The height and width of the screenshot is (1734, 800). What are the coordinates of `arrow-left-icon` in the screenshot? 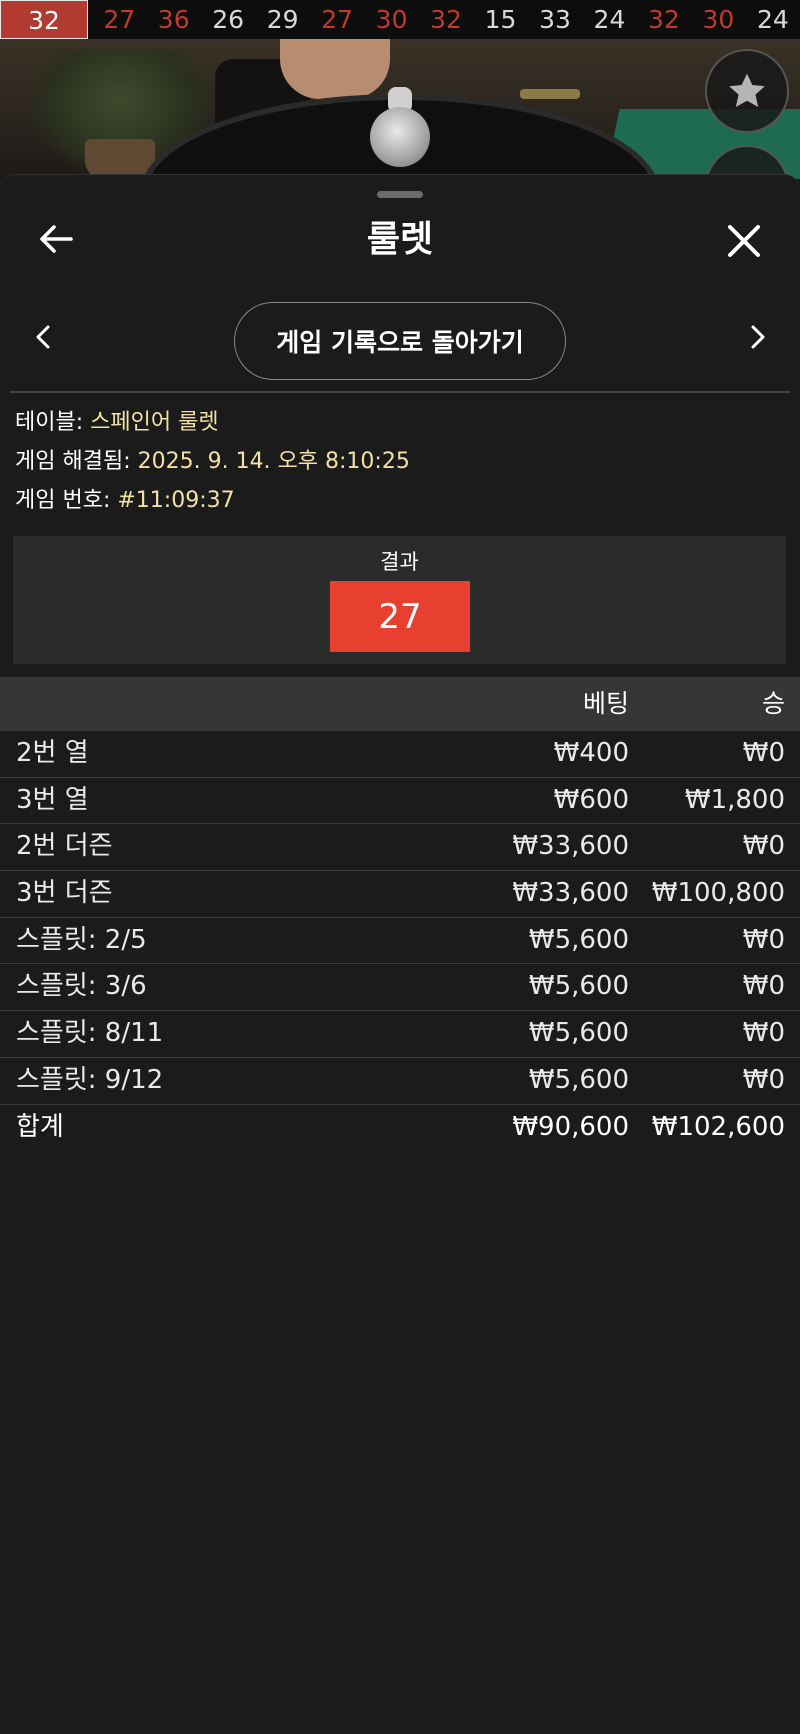 It's located at (56, 239).